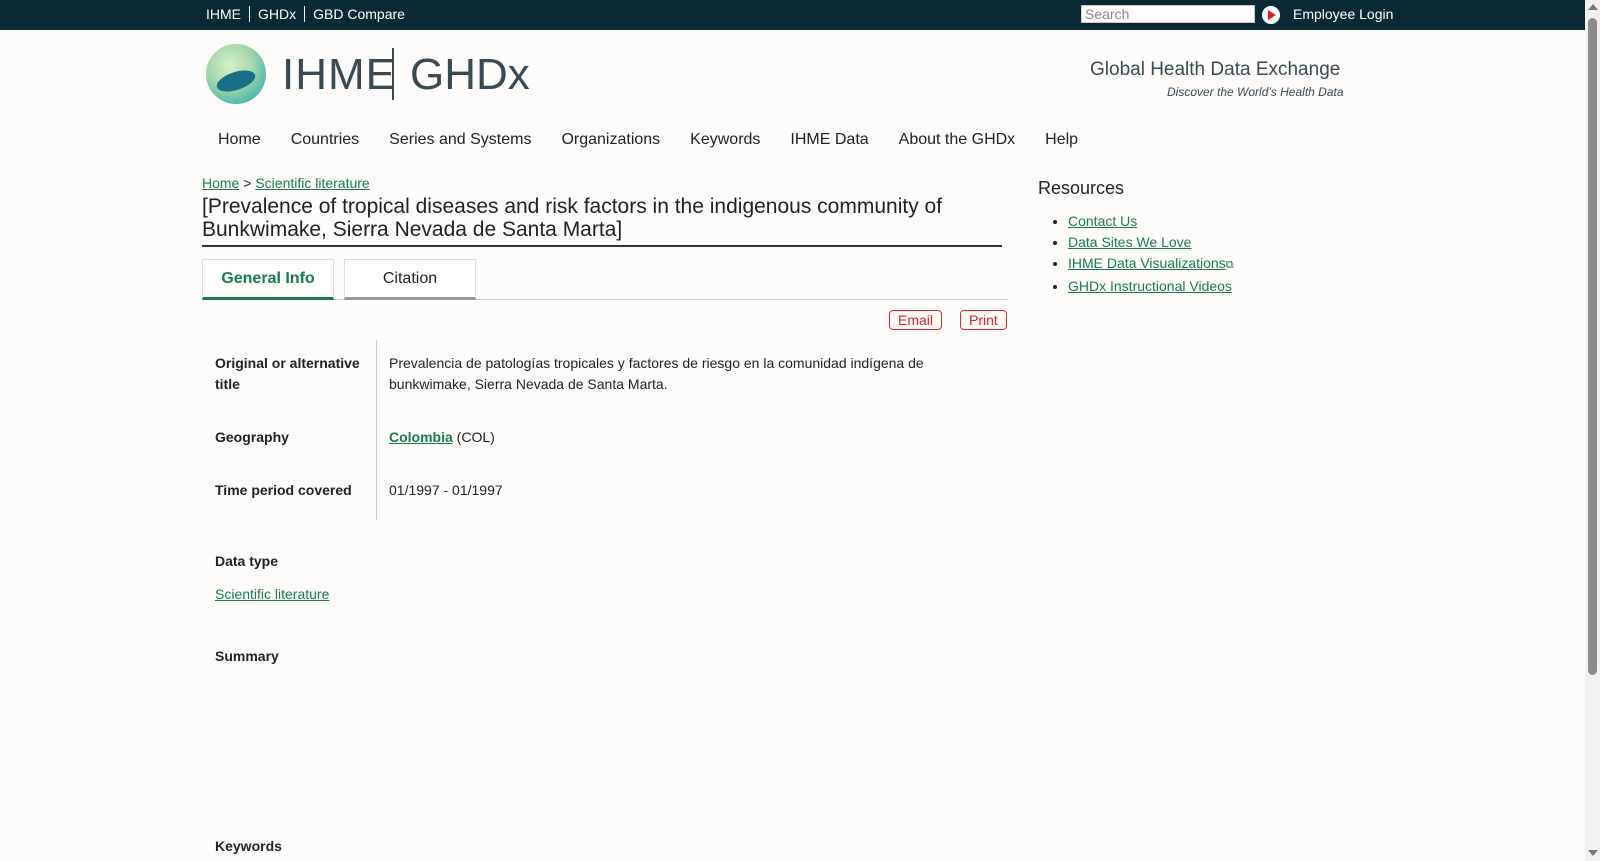 This screenshot has height=861, width=1600. I want to click on resource-contact-us: Contact Us, so click(1102, 221).